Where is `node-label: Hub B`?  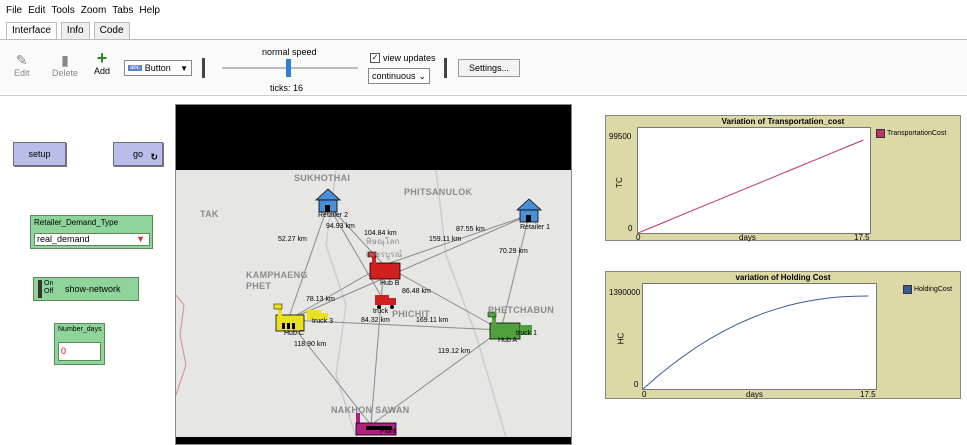 node-label: Hub B is located at coordinates (390, 283).